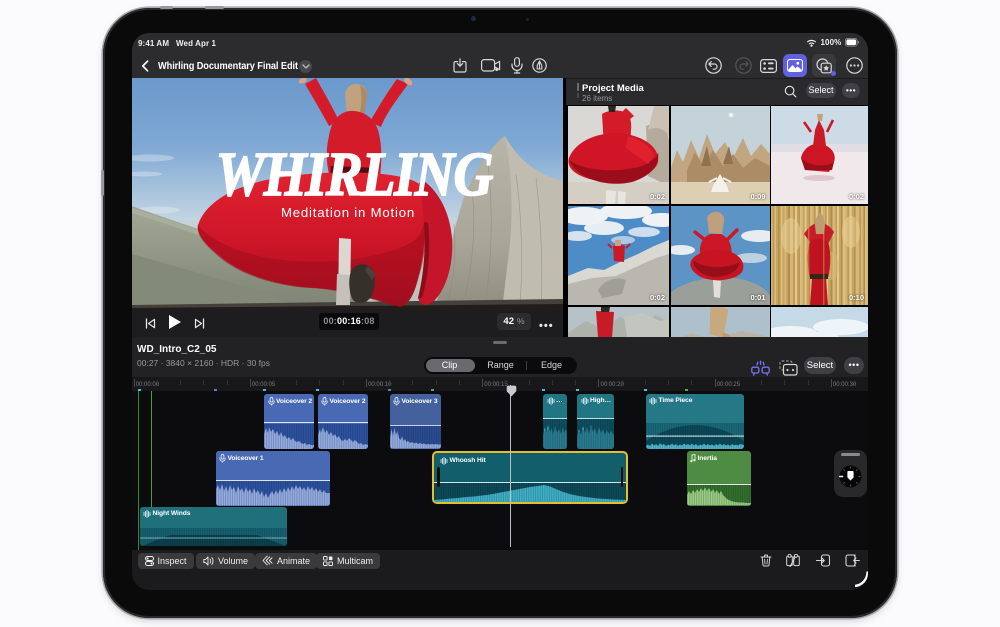 This screenshot has width=1000, height=627. I want to click on svg-text: WHIRLING, so click(354, 174).